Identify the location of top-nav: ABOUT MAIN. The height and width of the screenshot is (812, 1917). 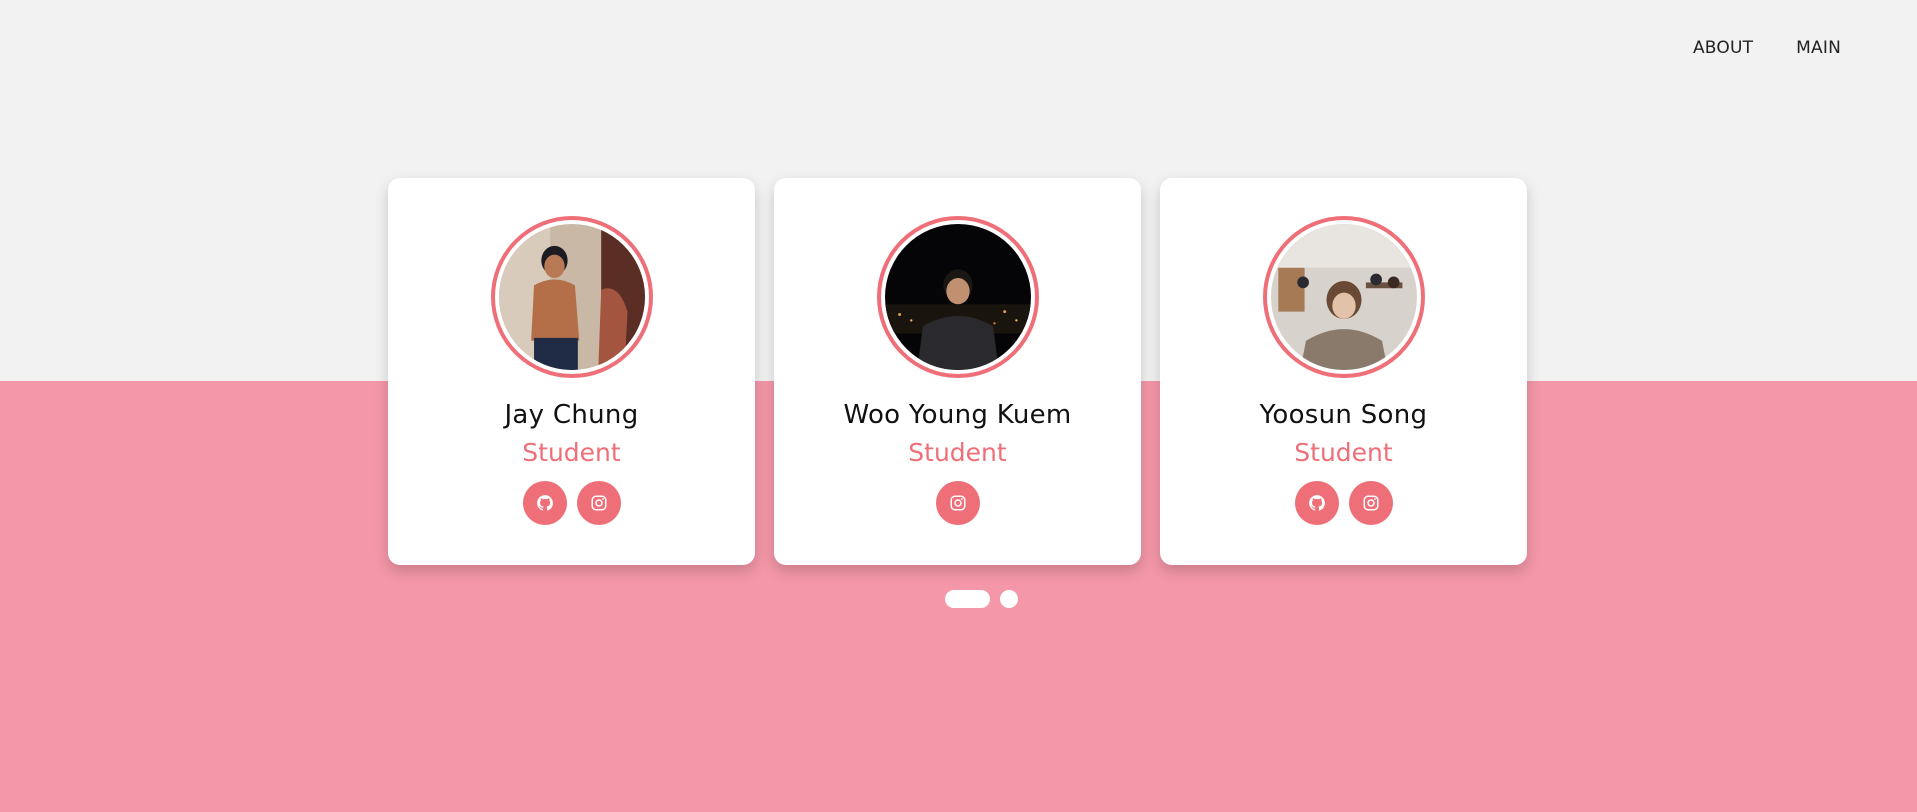
(1767, 48).